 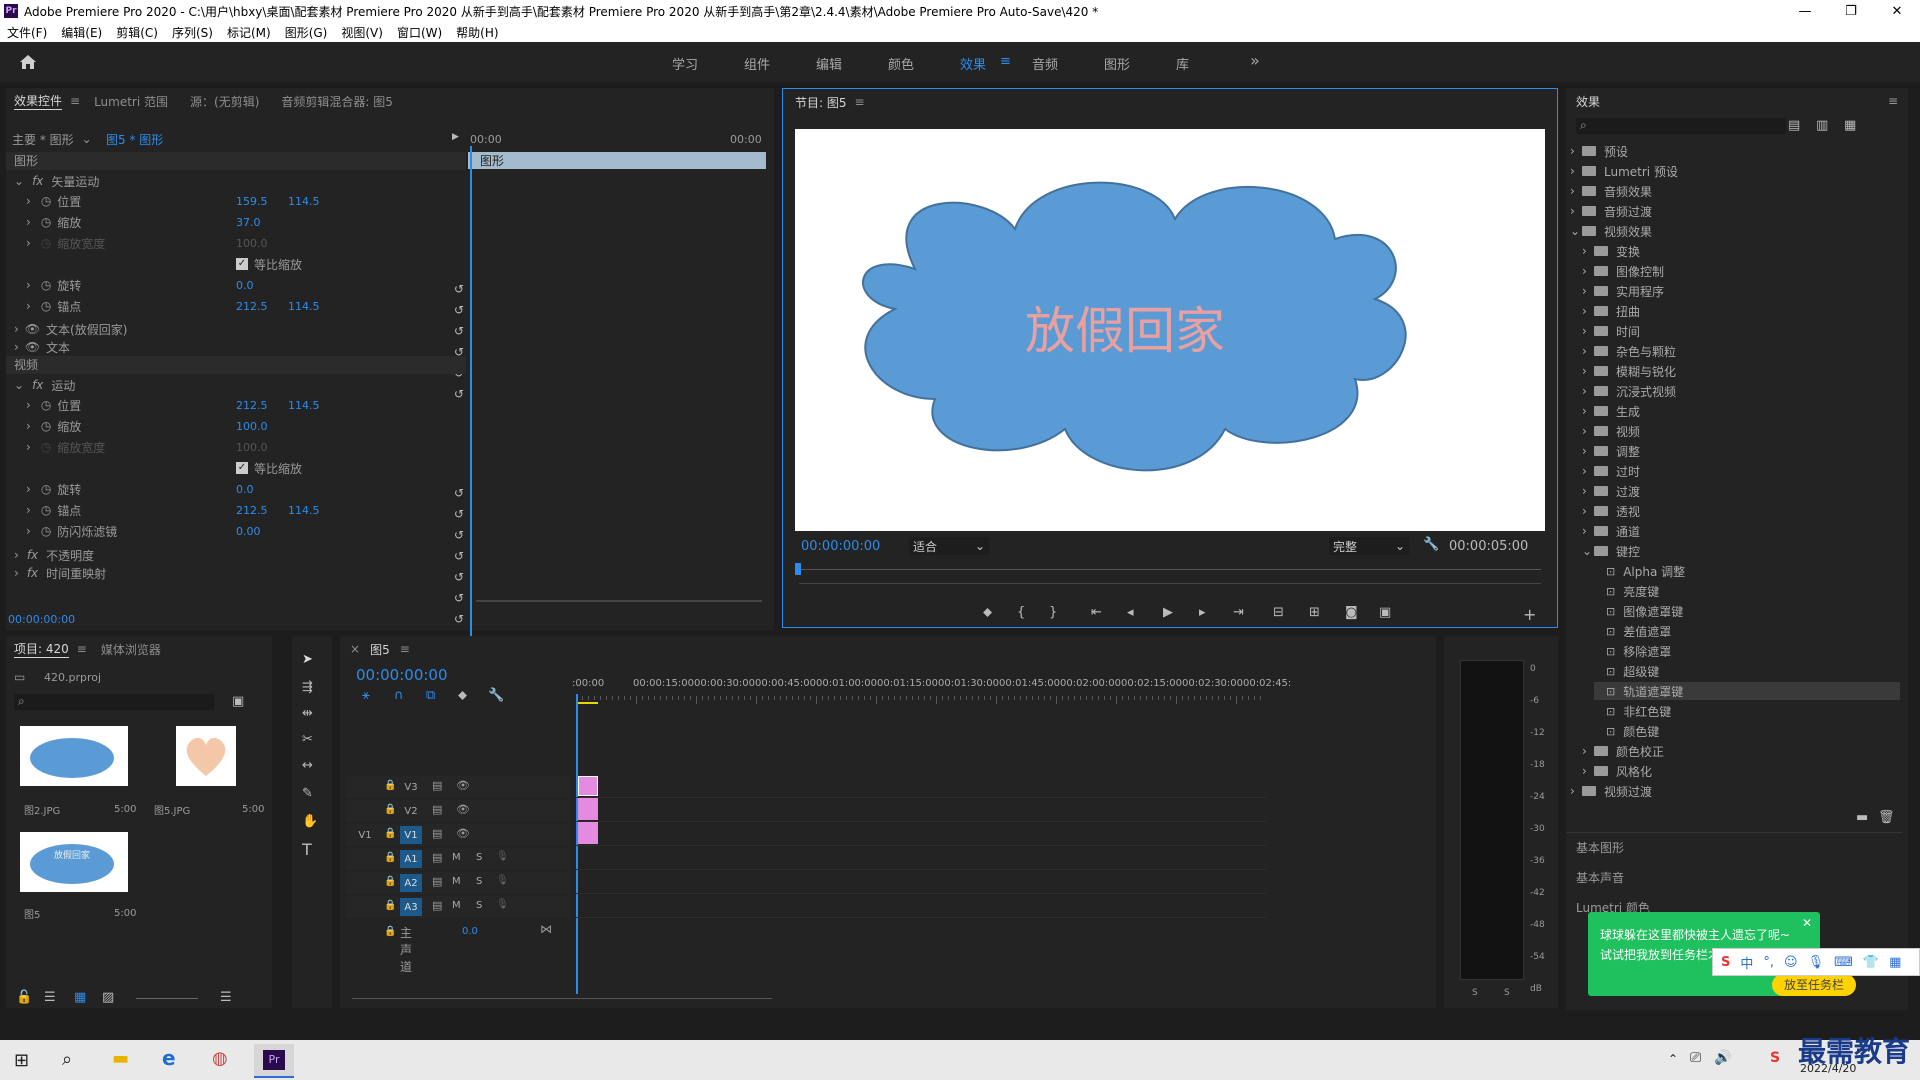 I want to click on ec-playhead, so click(x=471, y=421).